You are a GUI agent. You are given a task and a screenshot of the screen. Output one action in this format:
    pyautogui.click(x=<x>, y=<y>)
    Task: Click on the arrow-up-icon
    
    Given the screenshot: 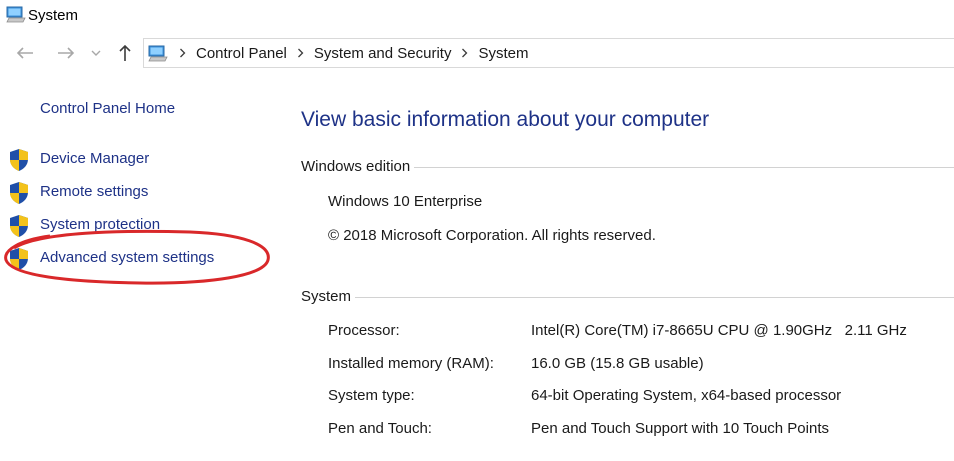 What is the action you would take?
    pyautogui.click(x=125, y=52)
    